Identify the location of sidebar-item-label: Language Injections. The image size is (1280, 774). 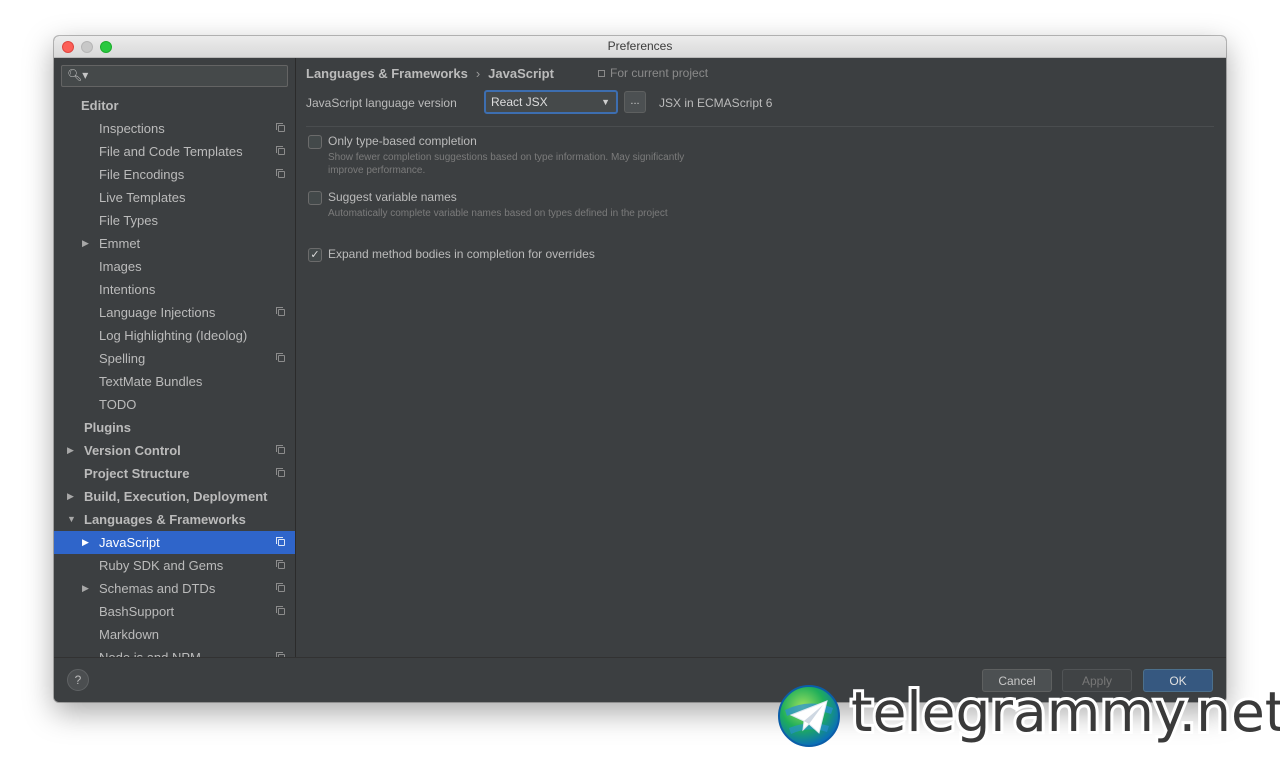
(157, 312).